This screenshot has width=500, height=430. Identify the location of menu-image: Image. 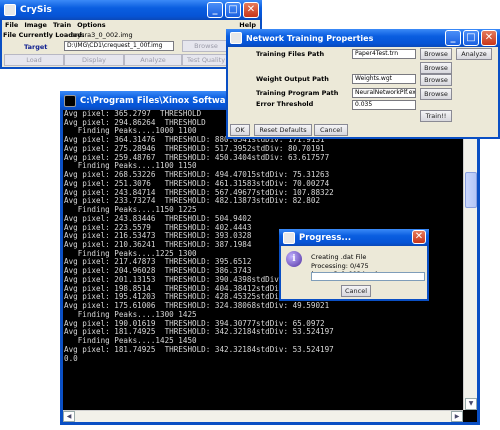
(35, 25).